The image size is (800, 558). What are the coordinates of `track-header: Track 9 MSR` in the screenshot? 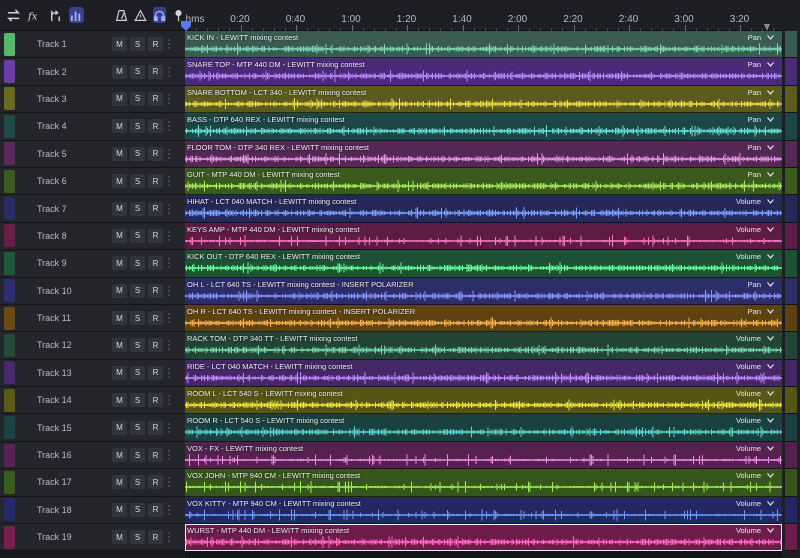 It's located at (92, 264).